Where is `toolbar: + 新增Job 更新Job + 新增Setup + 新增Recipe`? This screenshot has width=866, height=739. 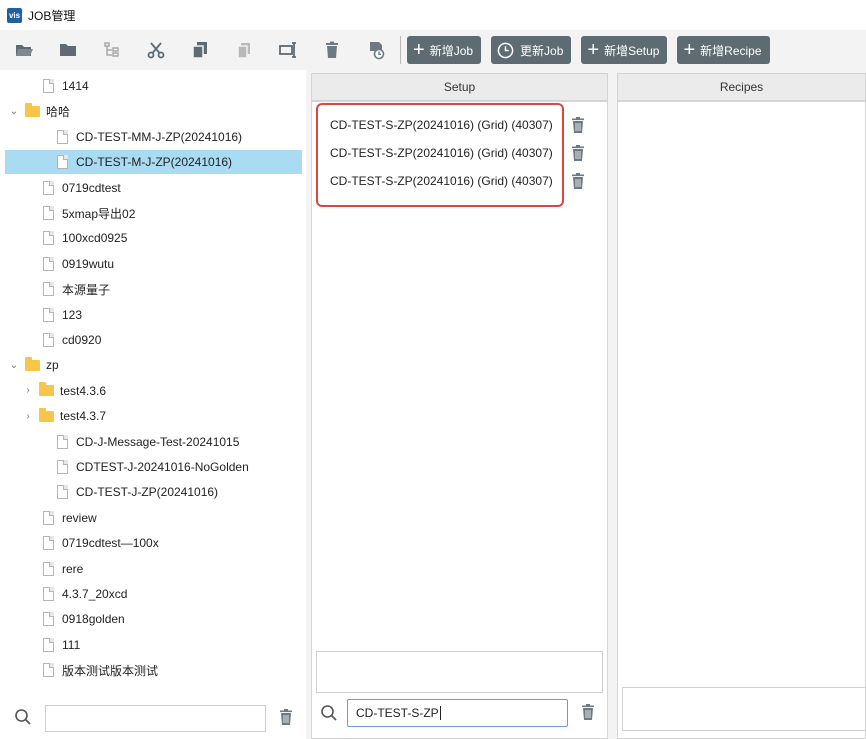
toolbar: + 新增Job 更新Job + 新增Setup + 新增Recipe is located at coordinates (433, 50).